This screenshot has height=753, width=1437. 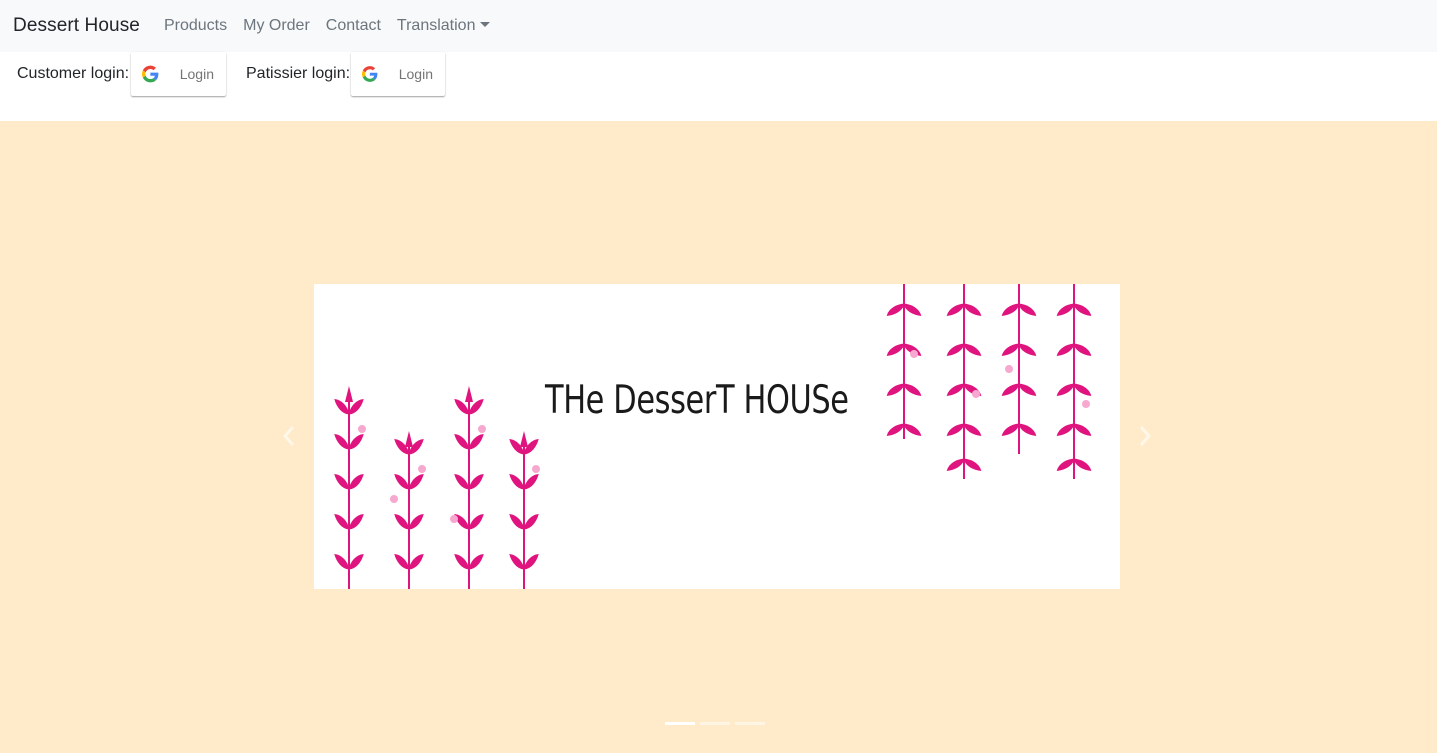 I want to click on translation-dropdown-label: Translation, so click(x=436, y=25).